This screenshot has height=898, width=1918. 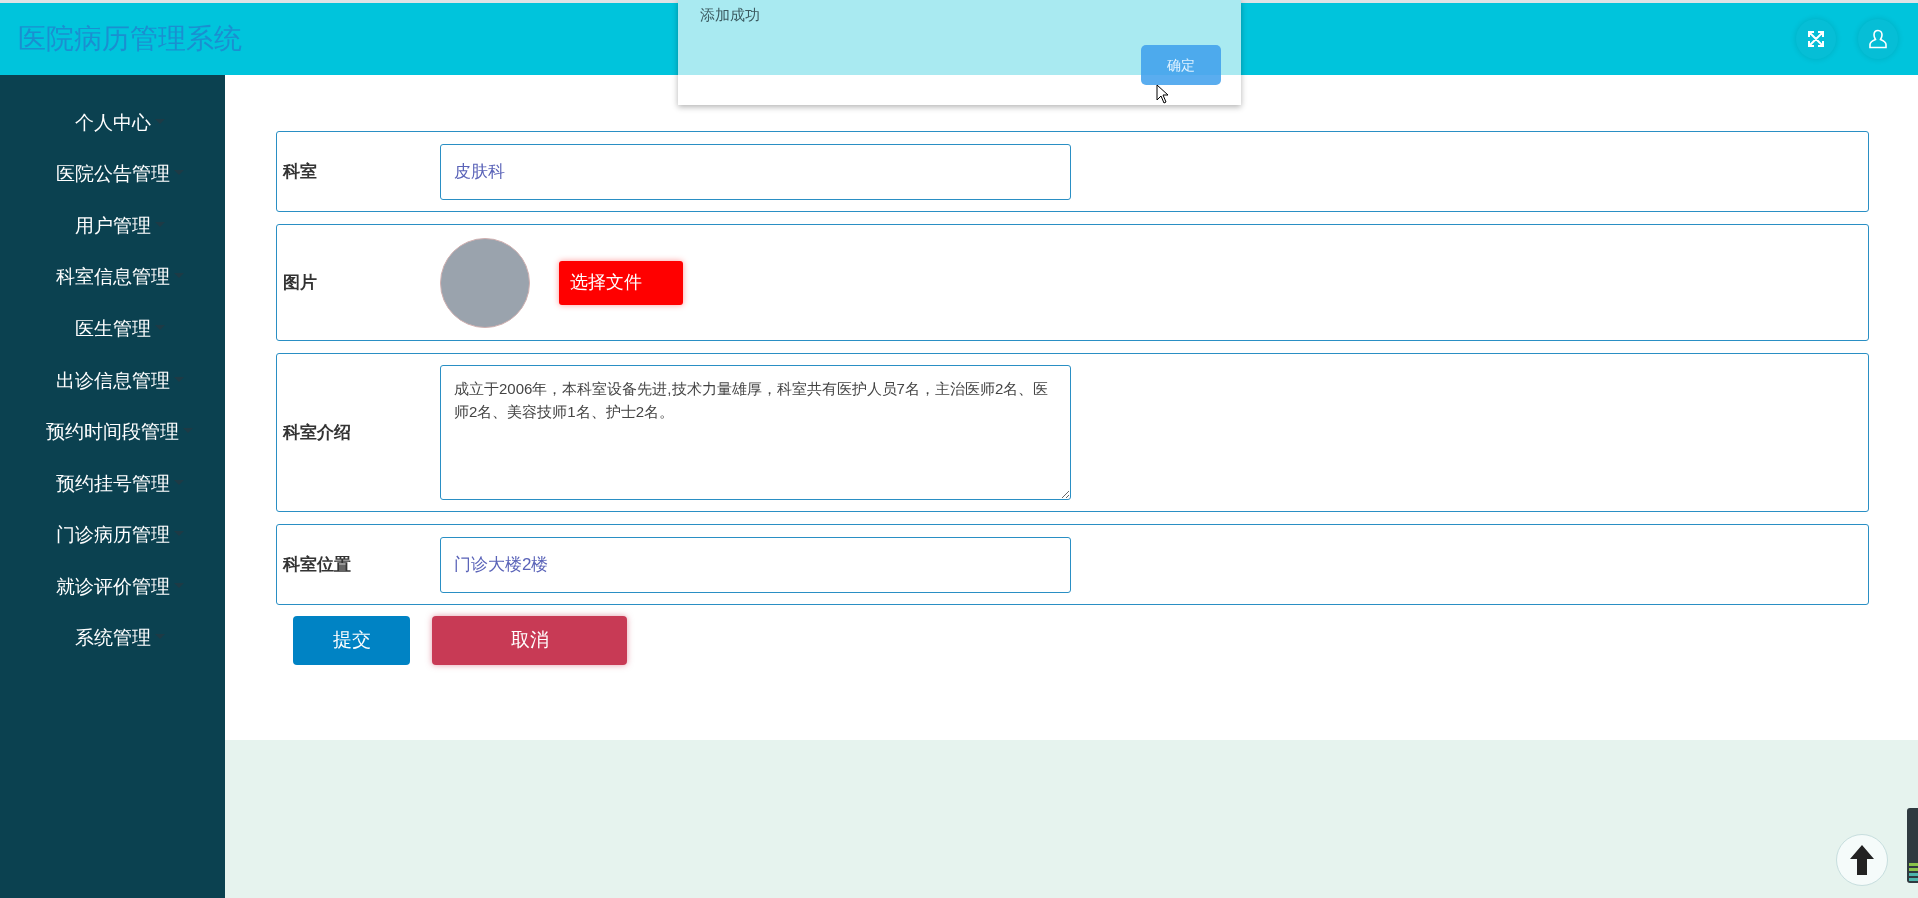 I want to click on sidebar-item: 门诊病历管理, so click(x=112, y=535).